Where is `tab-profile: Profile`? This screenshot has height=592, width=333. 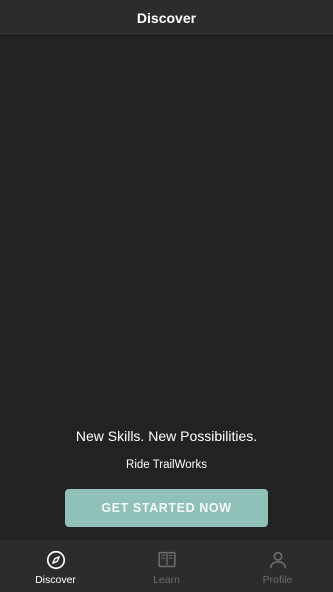 tab-profile: Profile is located at coordinates (277, 566).